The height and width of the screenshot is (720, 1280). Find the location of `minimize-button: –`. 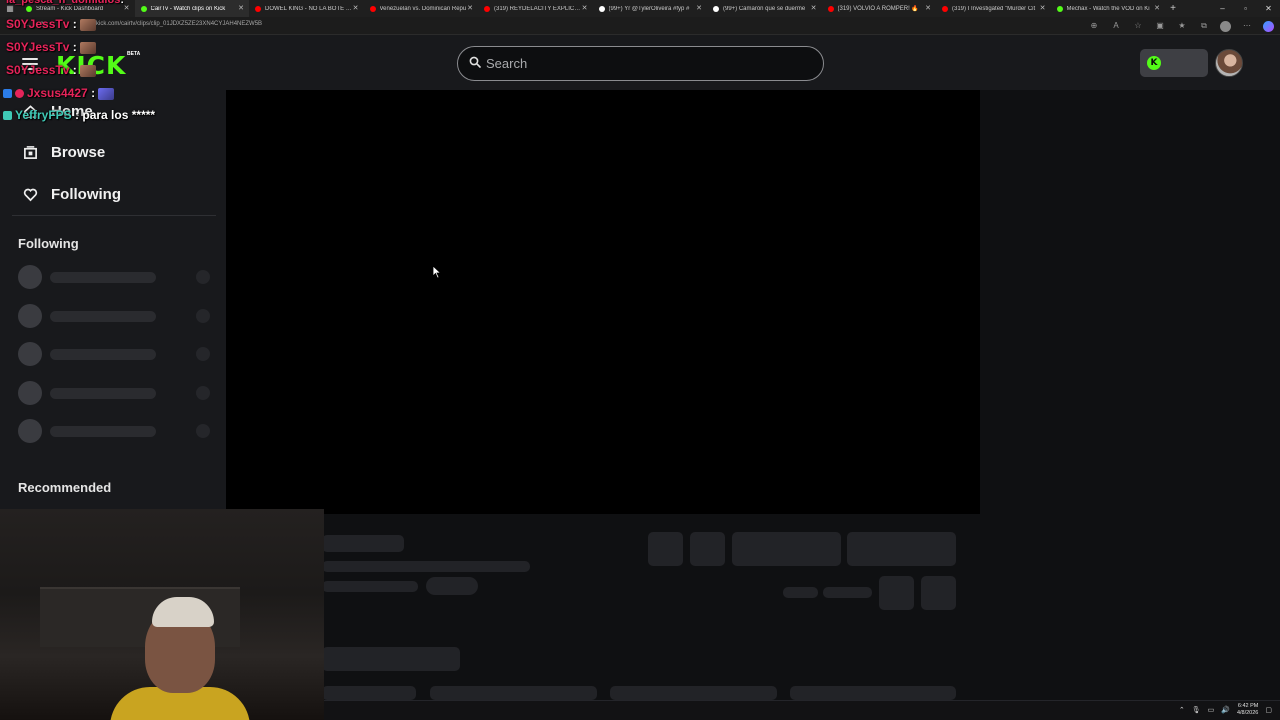

minimize-button: – is located at coordinates (1222, 8).